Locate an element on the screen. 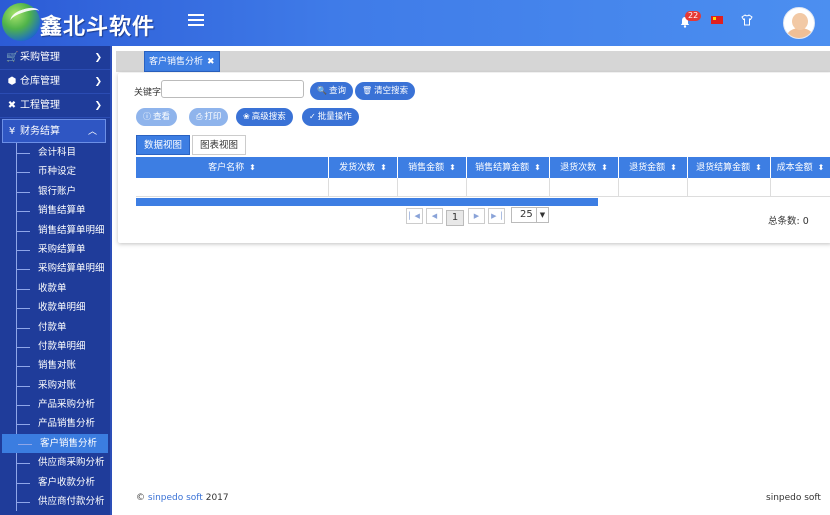 The width and height of the screenshot is (830, 515). company-logo-icon is located at coordinates (22, 22).